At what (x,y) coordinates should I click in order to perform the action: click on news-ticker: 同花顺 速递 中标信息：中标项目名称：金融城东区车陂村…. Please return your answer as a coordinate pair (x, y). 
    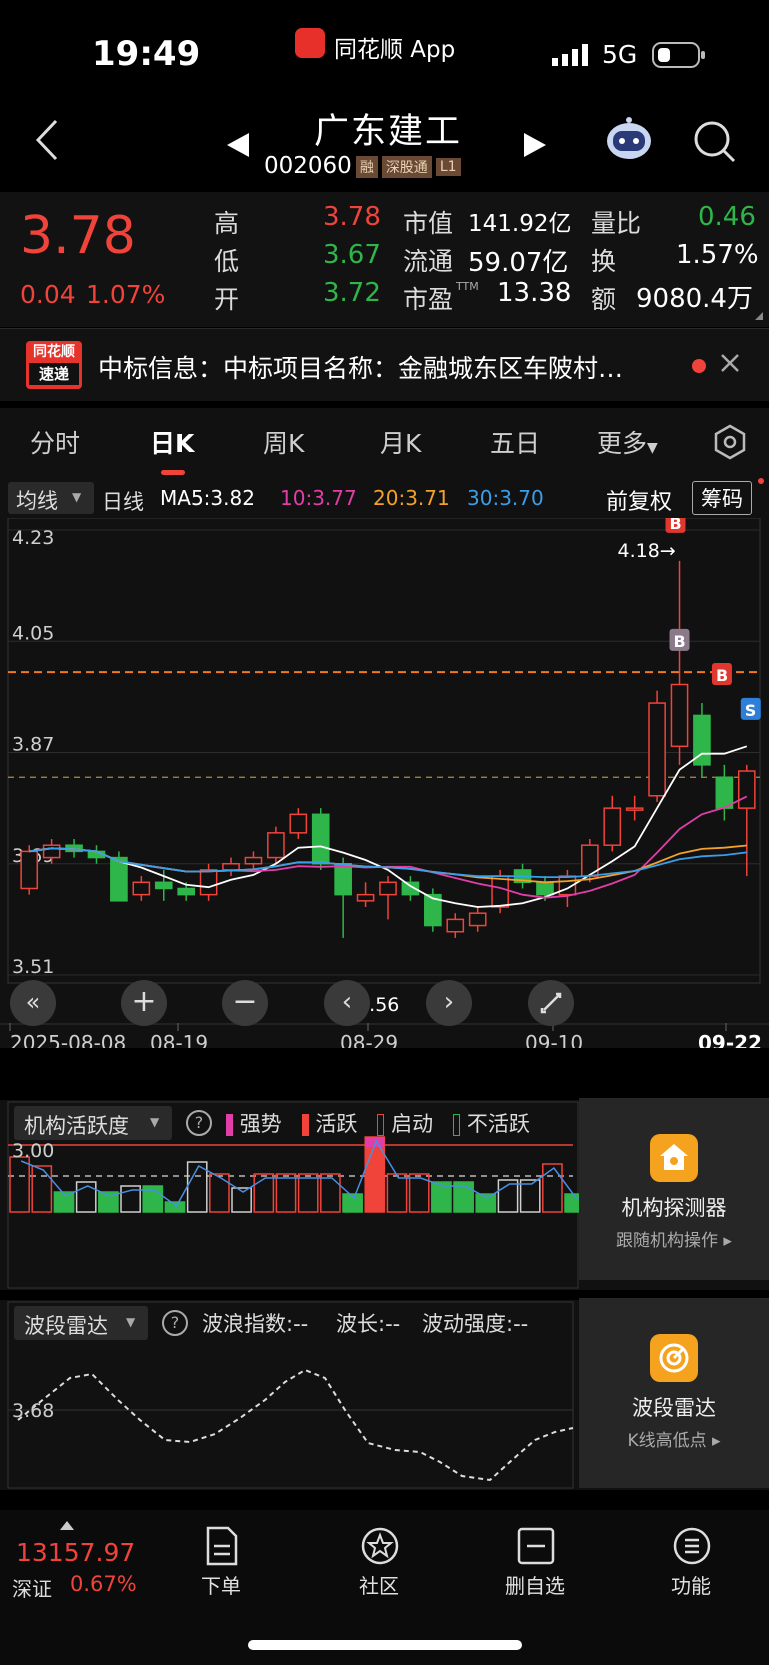
    Looking at the image, I should click on (384, 364).